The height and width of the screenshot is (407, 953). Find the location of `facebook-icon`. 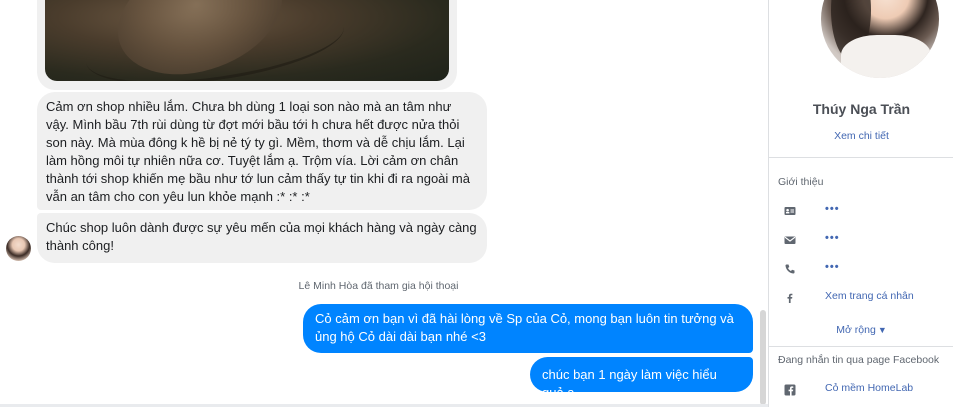

facebook-icon is located at coordinates (790, 298).